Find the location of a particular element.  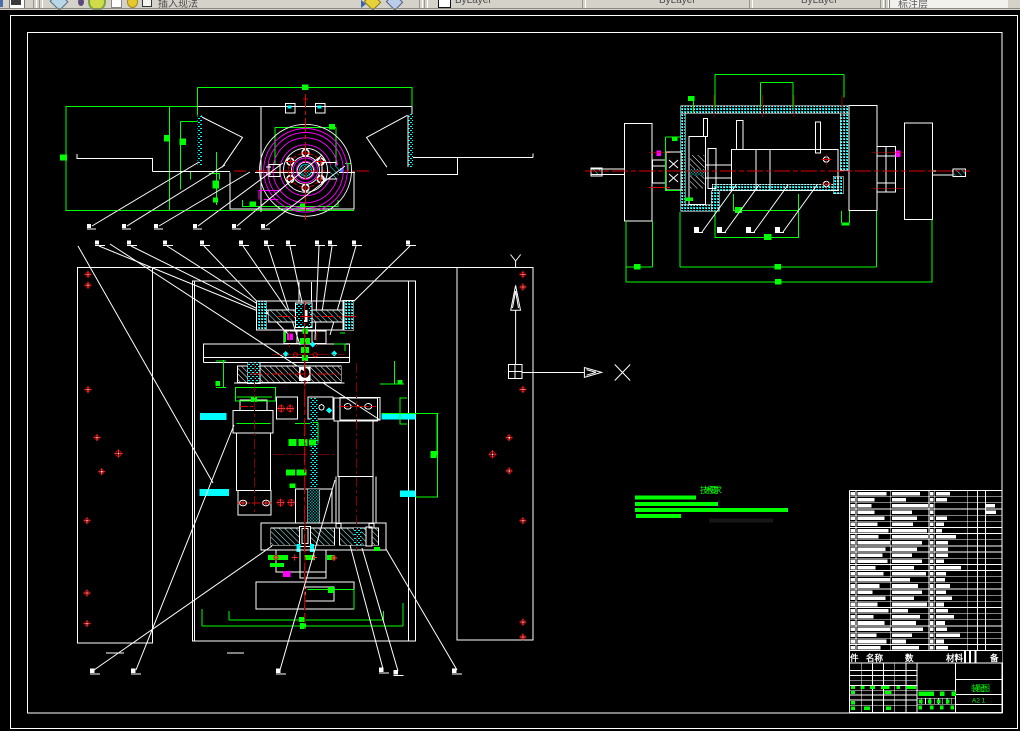

svg-text: 装配图 is located at coordinates (980, 688).